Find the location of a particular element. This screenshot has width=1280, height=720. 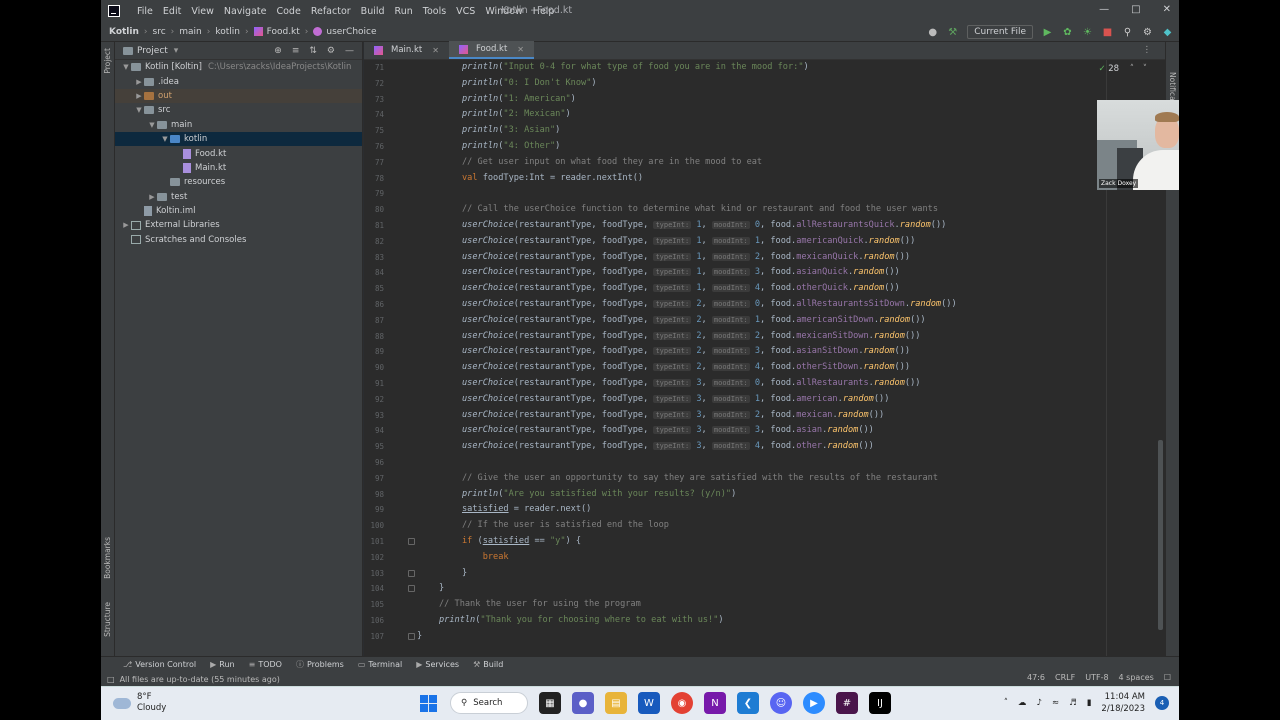

tree-item: ▶ out is located at coordinates (238, 96).